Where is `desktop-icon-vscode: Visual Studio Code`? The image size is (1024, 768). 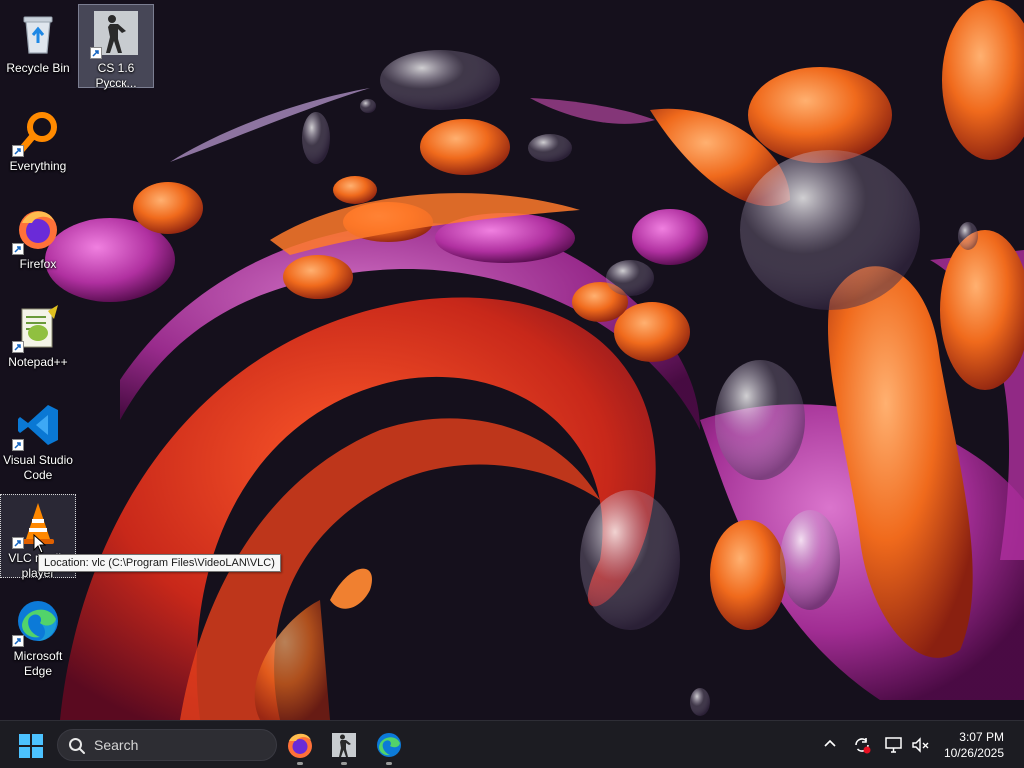 desktop-icon-vscode: Visual Studio Code is located at coordinates (38, 439).